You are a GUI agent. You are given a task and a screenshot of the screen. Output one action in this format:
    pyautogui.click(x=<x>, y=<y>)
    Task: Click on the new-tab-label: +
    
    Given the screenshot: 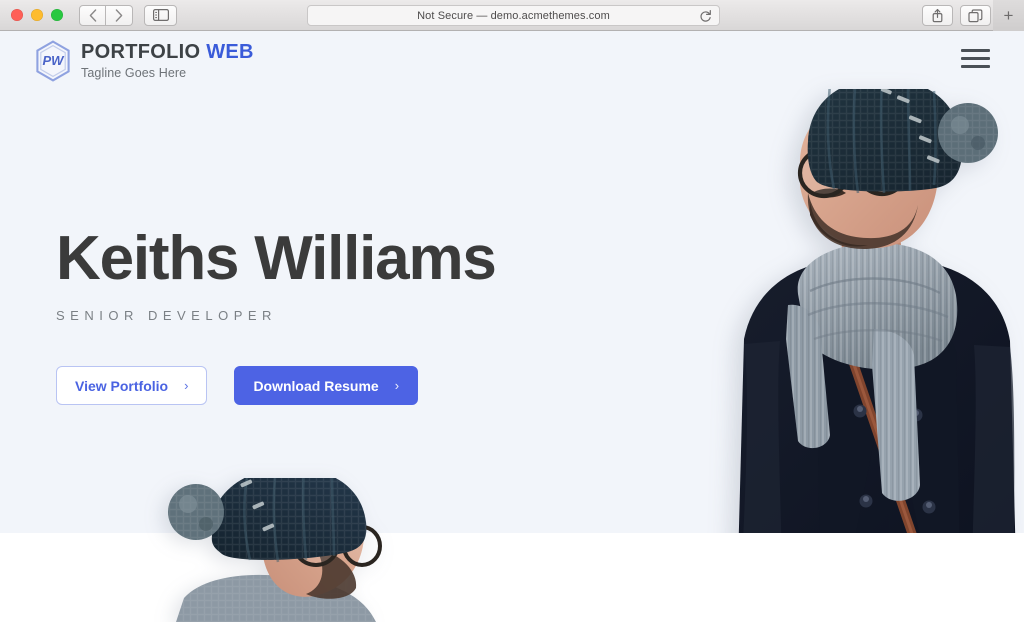 What is the action you would take?
    pyautogui.click(x=1008, y=15)
    